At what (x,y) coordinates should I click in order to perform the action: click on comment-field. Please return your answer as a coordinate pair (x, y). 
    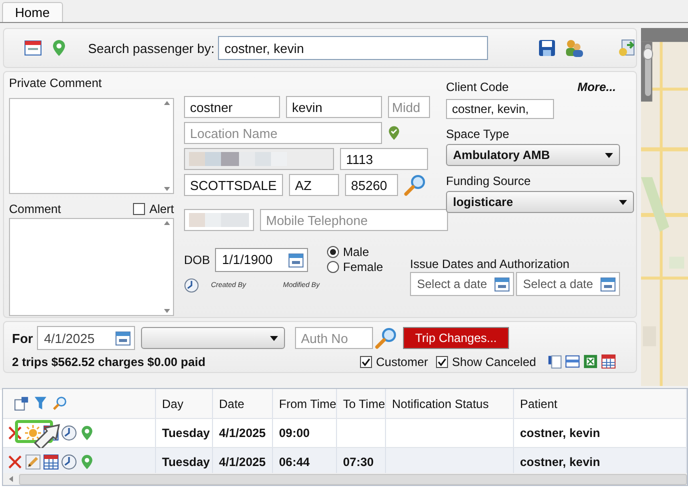
    Looking at the image, I should click on (91, 267).